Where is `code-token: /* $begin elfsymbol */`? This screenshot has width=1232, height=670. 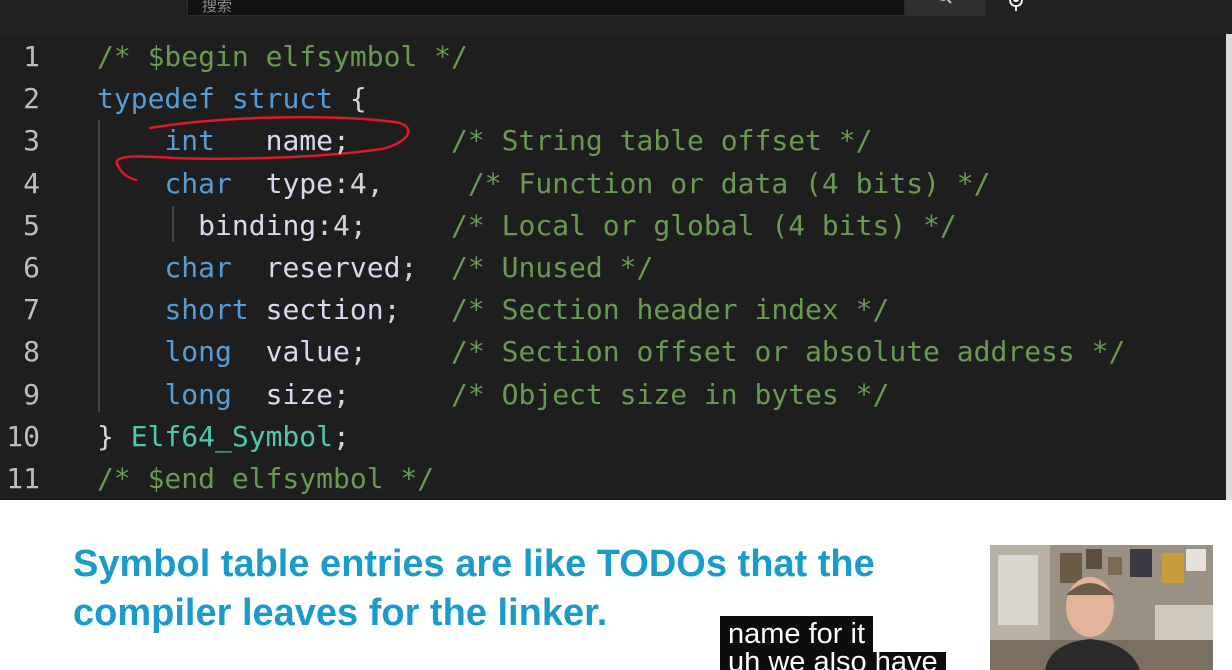 code-token: /* $begin elfsymbol */ is located at coordinates (282, 56).